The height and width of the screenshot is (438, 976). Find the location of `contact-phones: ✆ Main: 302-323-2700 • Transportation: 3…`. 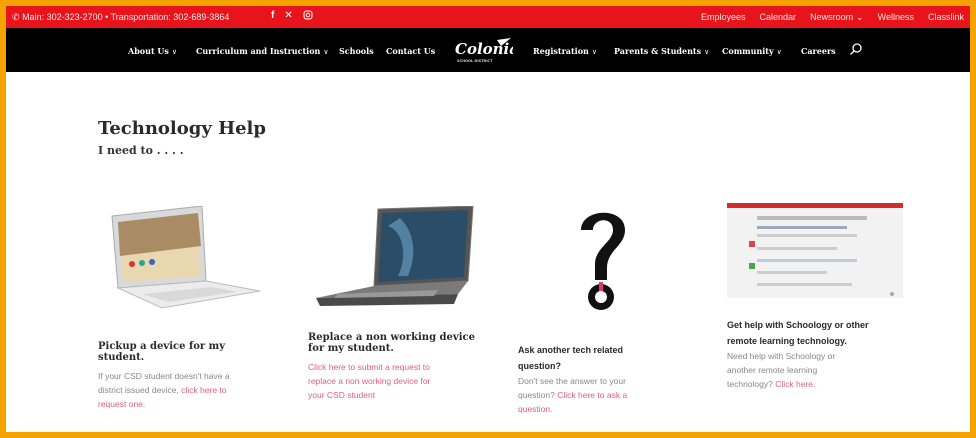

contact-phones: ✆ Main: 302-323-2700 • Transportation: 3… is located at coordinates (120, 17).